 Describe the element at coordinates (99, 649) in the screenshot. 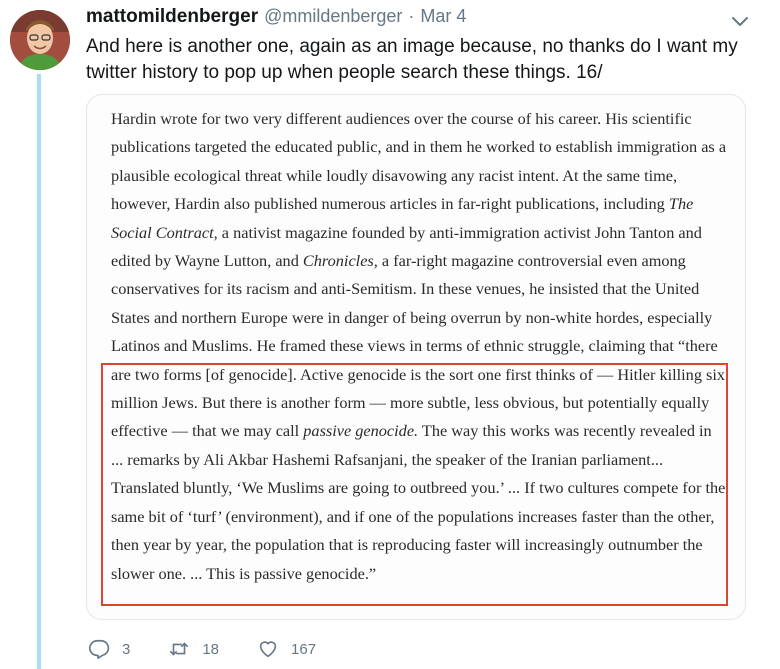

I see `reply-icon` at that location.